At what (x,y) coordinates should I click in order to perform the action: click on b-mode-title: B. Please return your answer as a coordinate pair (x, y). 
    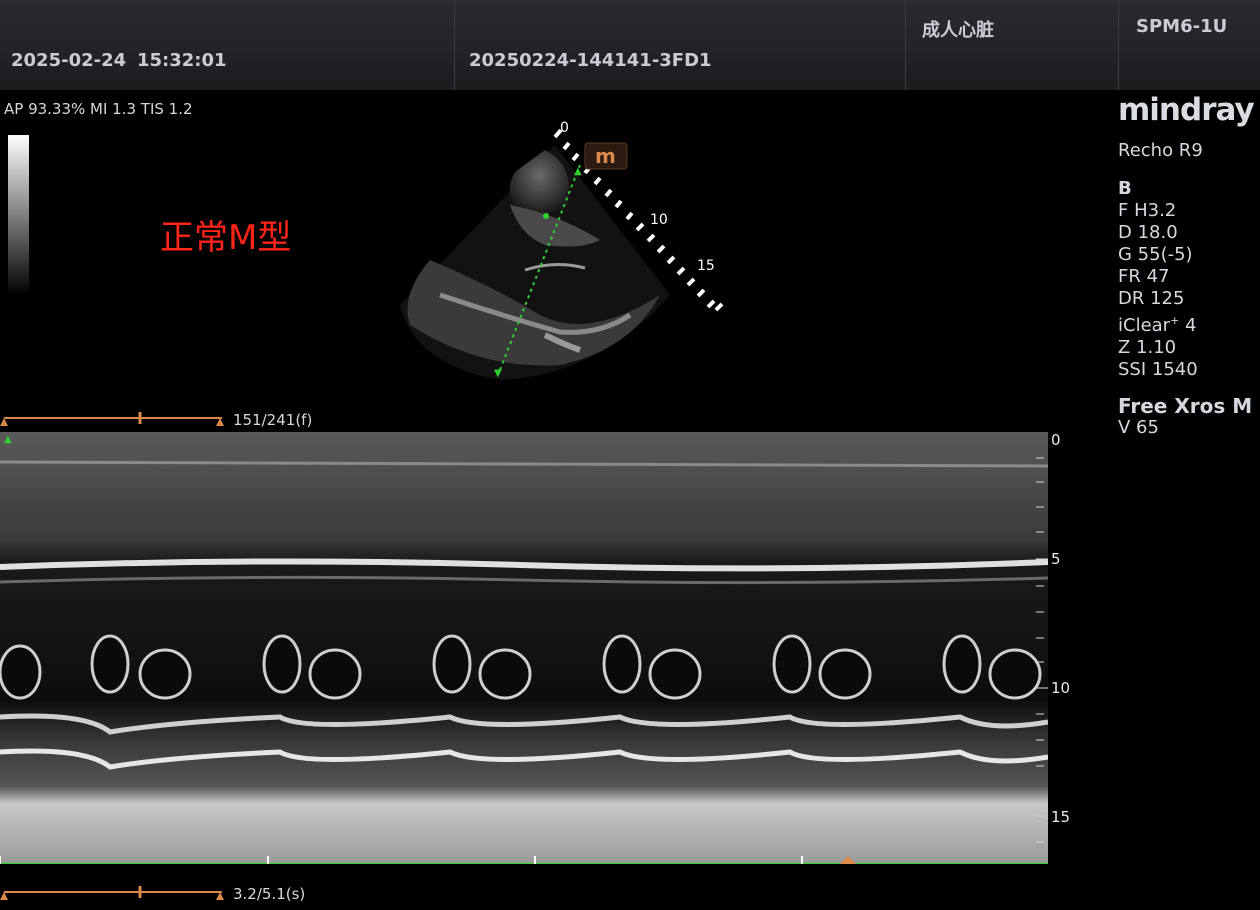
    Looking at the image, I should click on (1125, 188).